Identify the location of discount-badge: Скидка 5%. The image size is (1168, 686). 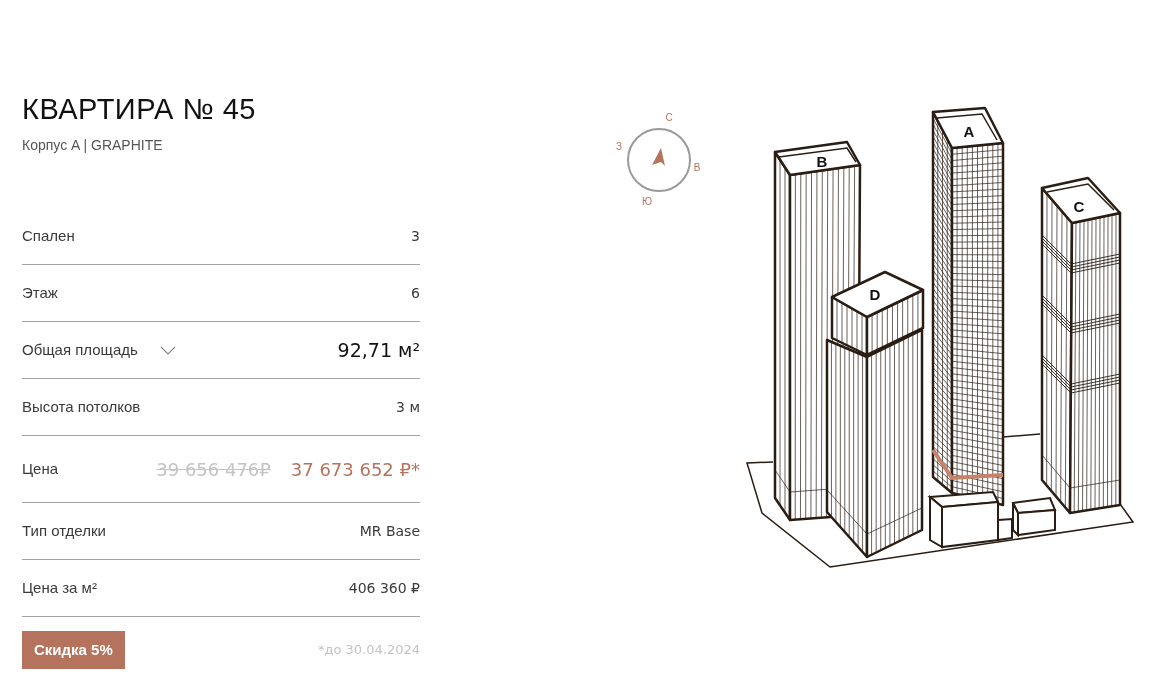
(73, 650).